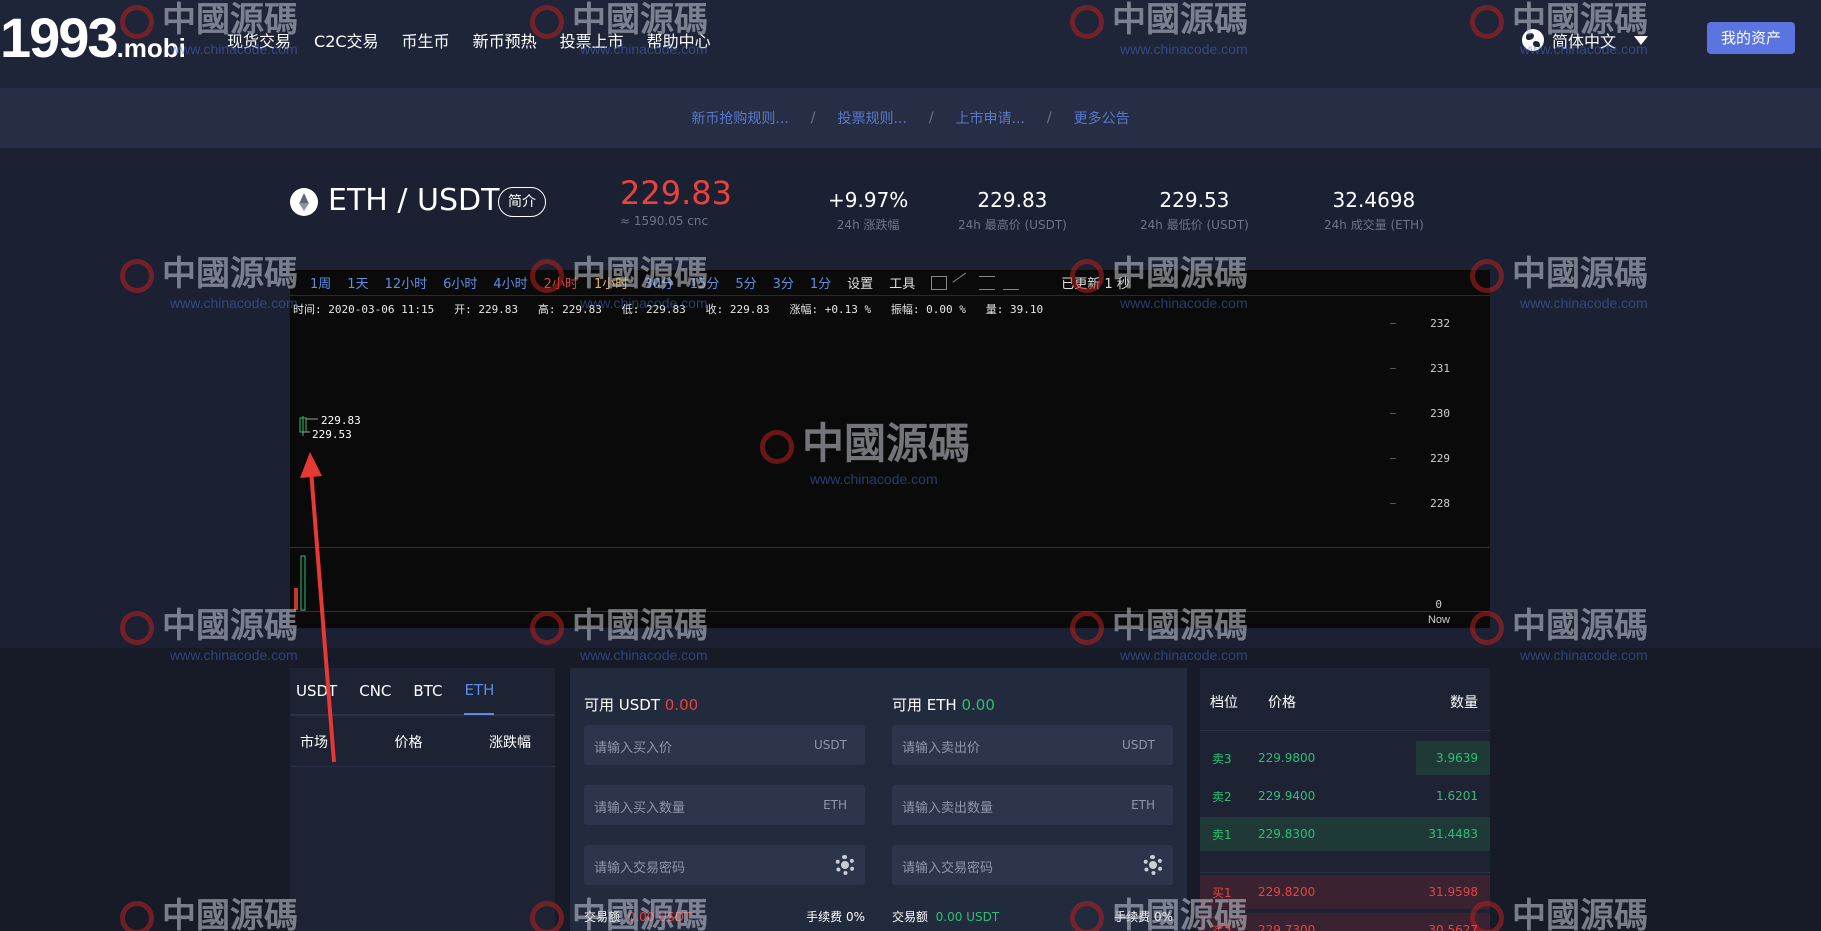 The image size is (1821, 931). I want to click on change-value: +9.97%, so click(868, 200).